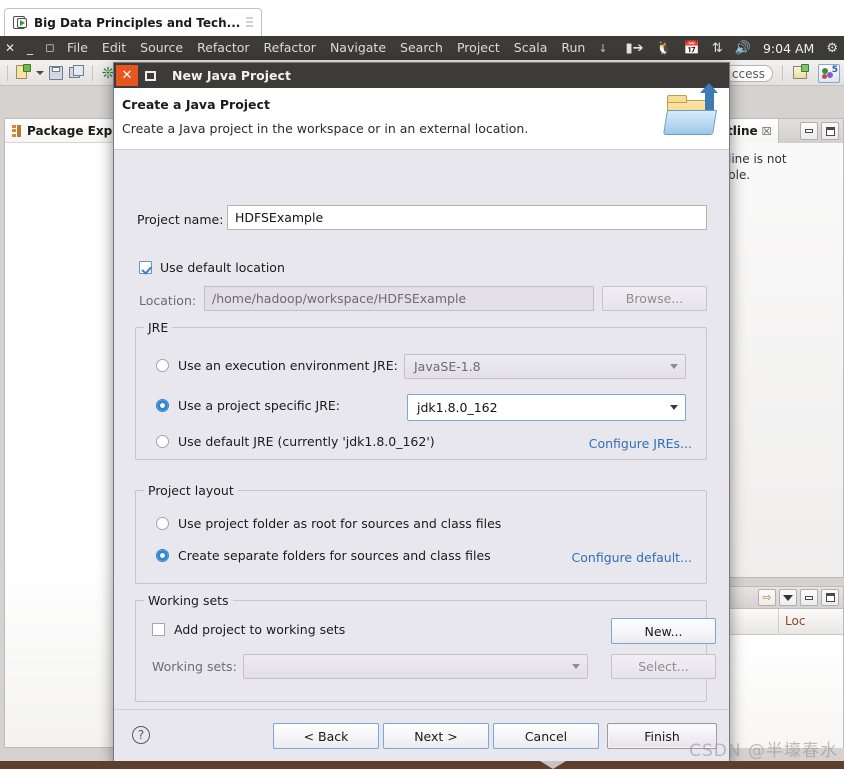  What do you see at coordinates (141, 735) in the screenshot?
I see `help-icon: ?` at bounding box center [141, 735].